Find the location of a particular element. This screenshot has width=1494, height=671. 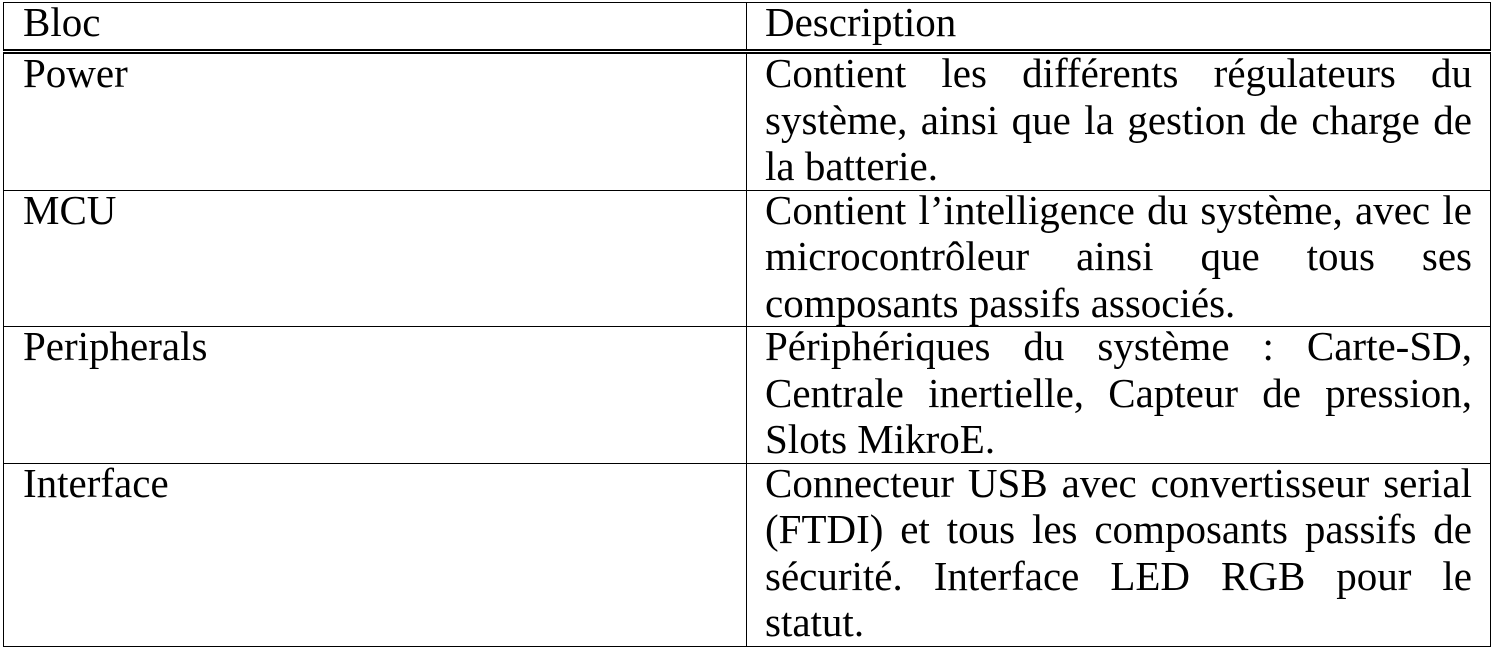

bloc-cell: Peripherals is located at coordinates (375, 393).